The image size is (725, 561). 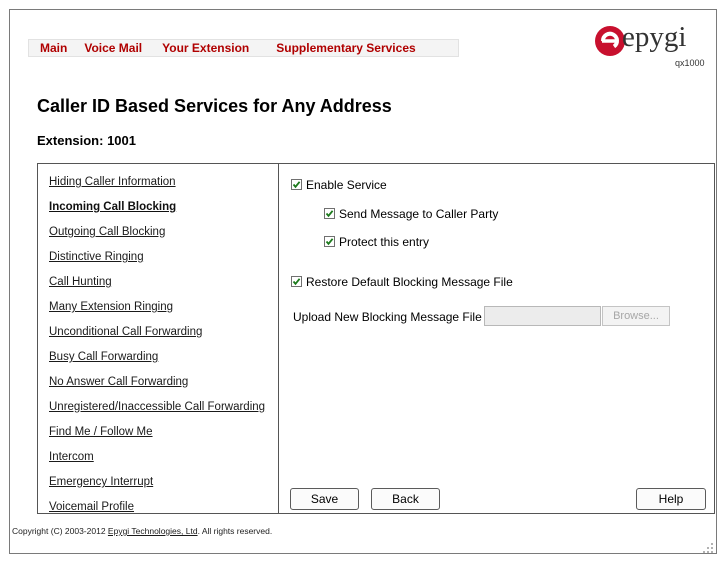 I want to click on page-title: Caller ID Based Services for Any Address, so click(x=214, y=106).